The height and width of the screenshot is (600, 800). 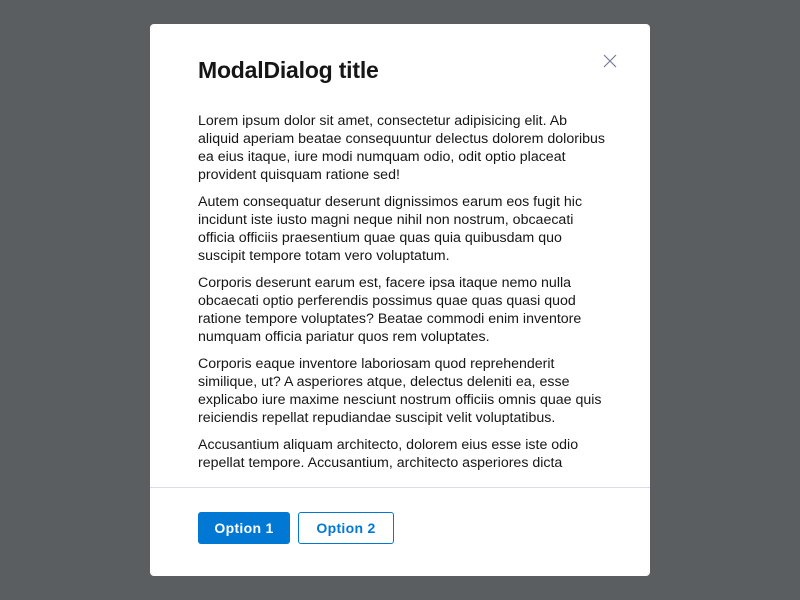 I want to click on option-1-button: Option 1, so click(x=244, y=528).